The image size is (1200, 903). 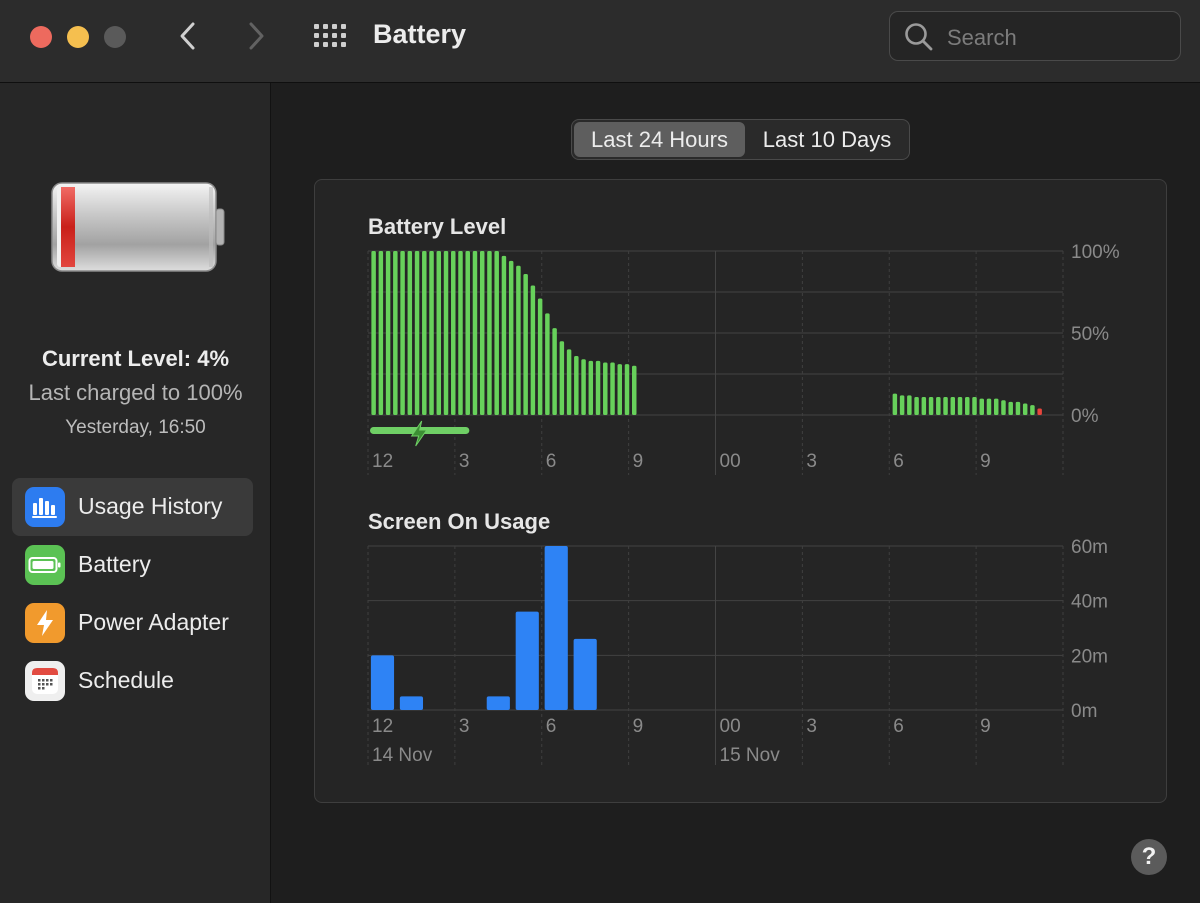 I want to click on back-button, so click(x=188, y=36).